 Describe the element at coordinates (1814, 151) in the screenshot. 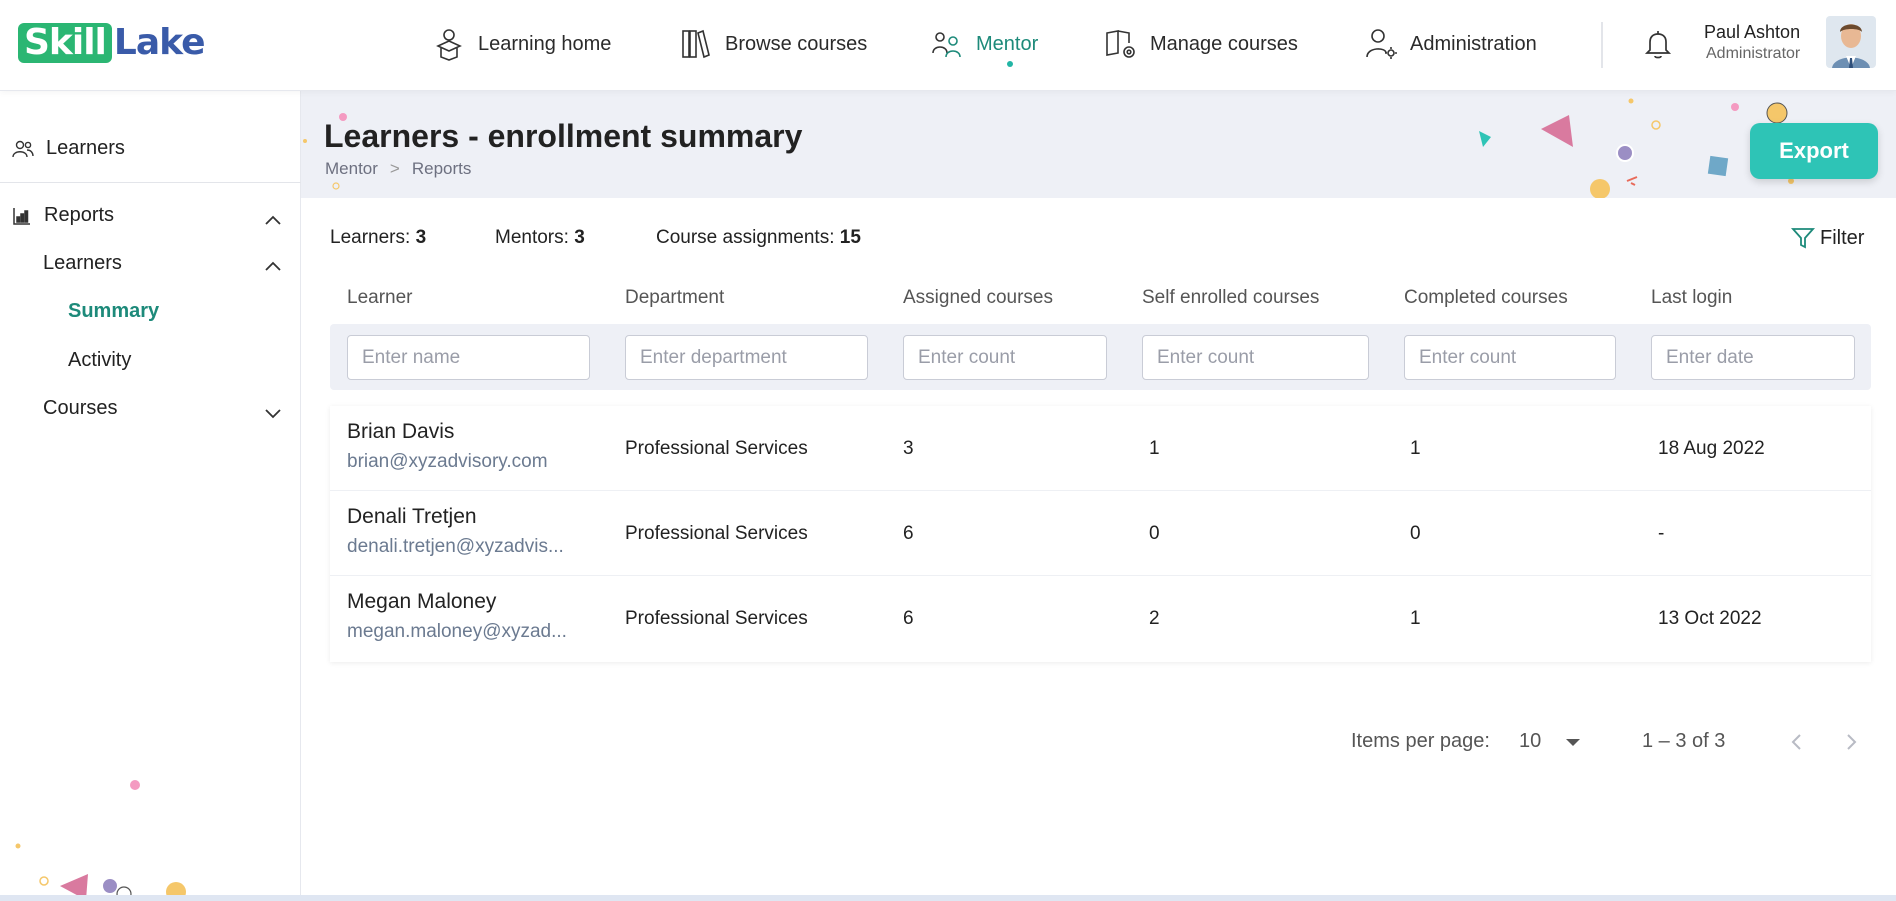

I see `export-button: Export` at that location.